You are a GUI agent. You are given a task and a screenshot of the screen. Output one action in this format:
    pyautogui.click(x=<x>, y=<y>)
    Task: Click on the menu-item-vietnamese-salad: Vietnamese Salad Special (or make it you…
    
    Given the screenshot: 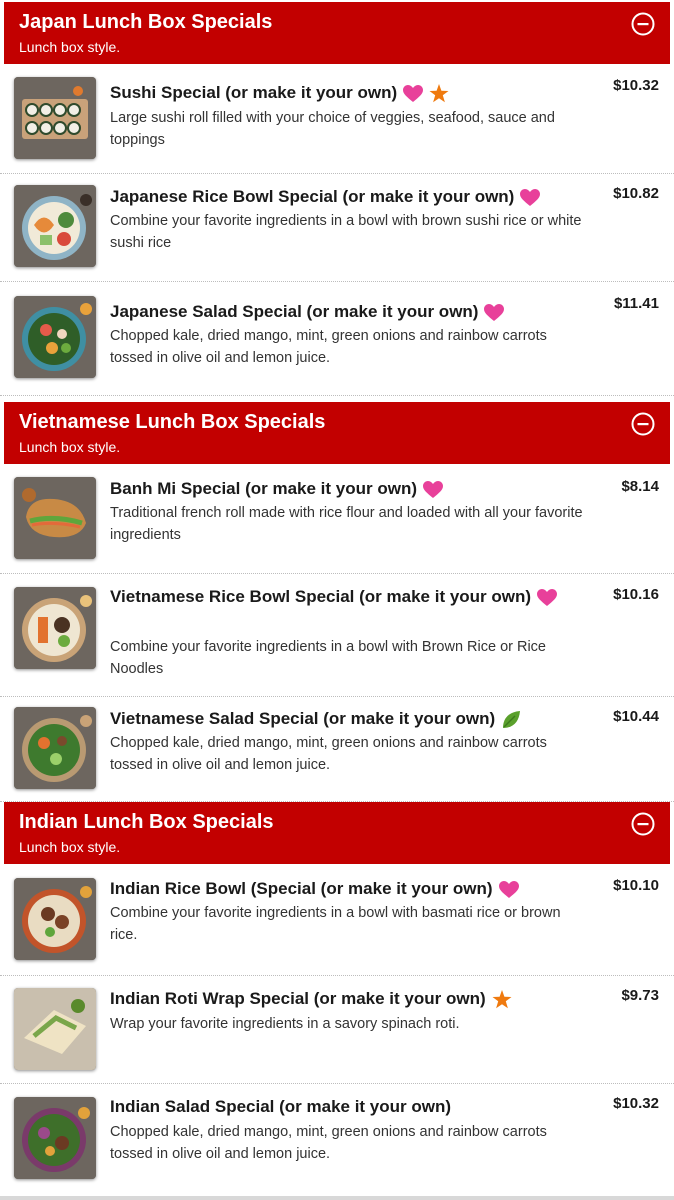 What is the action you would take?
    pyautogui.click(x=337, y=749)
    